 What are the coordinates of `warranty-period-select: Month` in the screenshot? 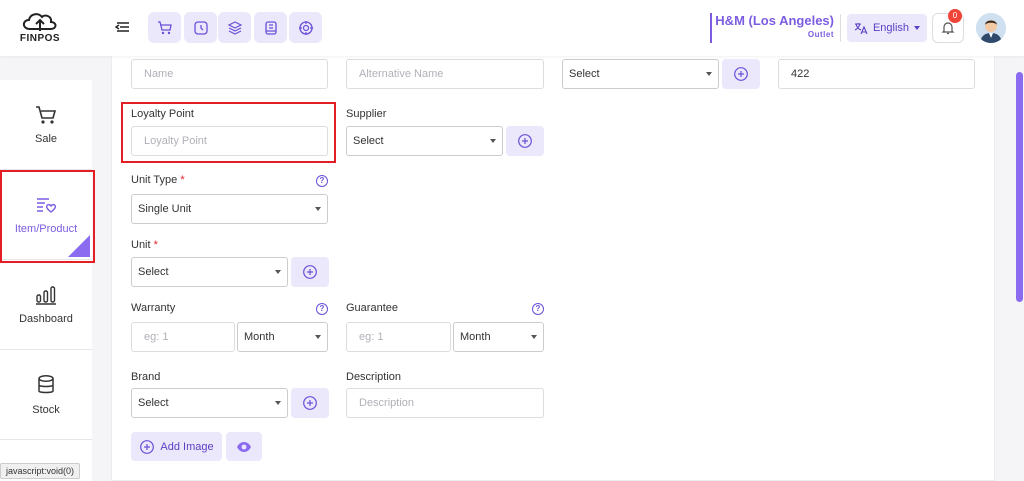 It's located at (282, 337).